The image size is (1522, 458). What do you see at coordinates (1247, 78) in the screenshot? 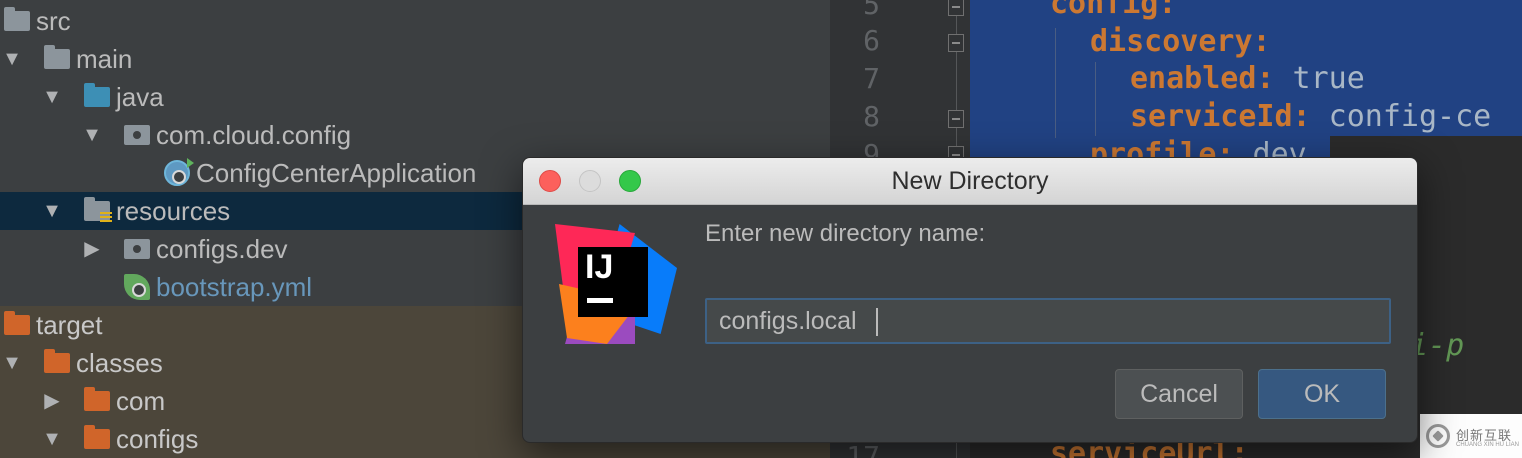
I see `code-line-7: enabled: true` at bounding box center [1247, 78].